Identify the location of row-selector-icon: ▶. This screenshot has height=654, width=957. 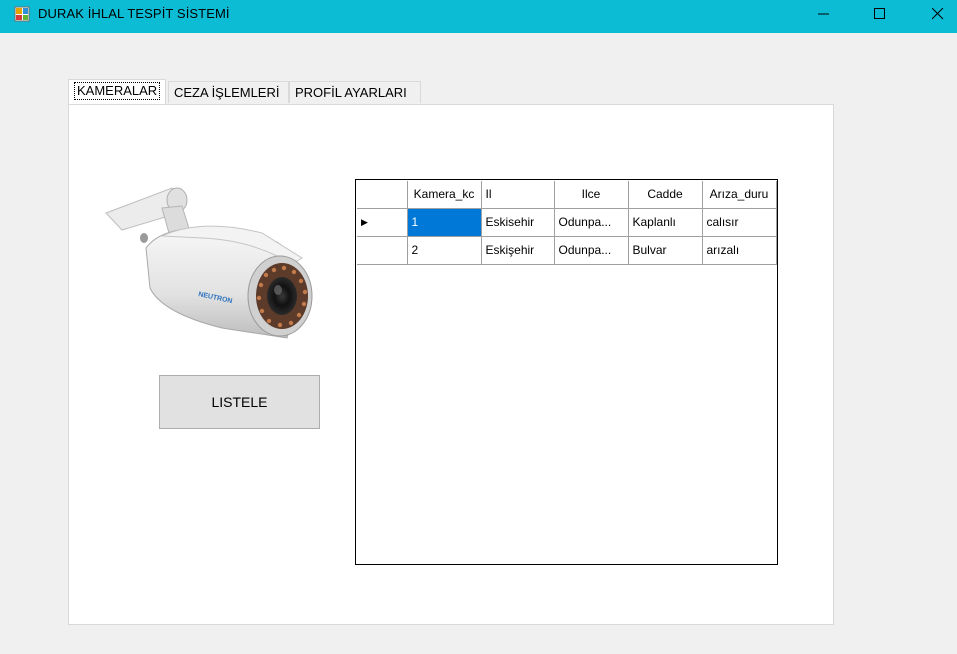
(382, 222).